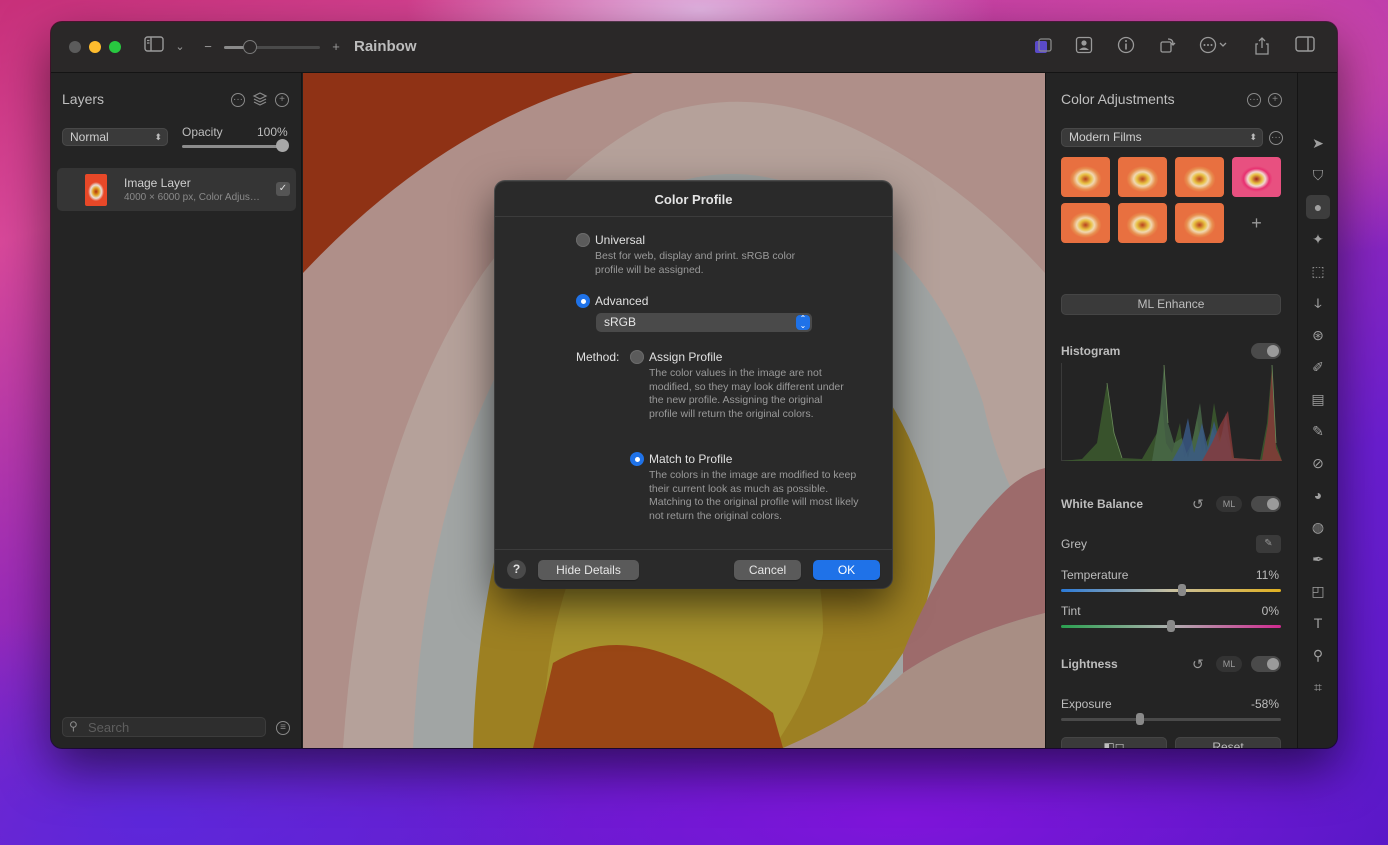 The image size is (1388, 845). I want to click on opacity-slider-track, so click(235, 146).